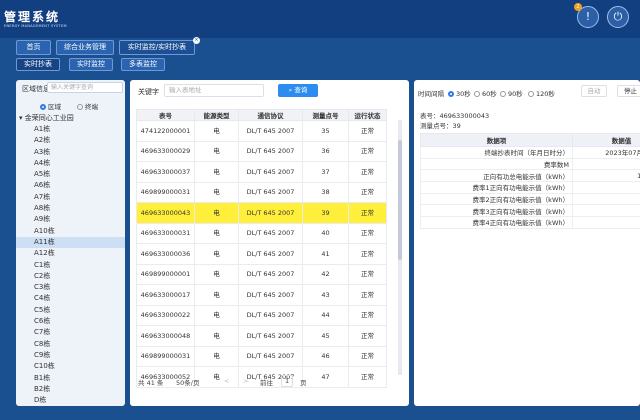 This screenshot has width=640, height=420. Describe the element at coordinates (157, 47) in the screenshot. I see `tab-realtime-monitor: 实时监控/实时抄表` at that location.